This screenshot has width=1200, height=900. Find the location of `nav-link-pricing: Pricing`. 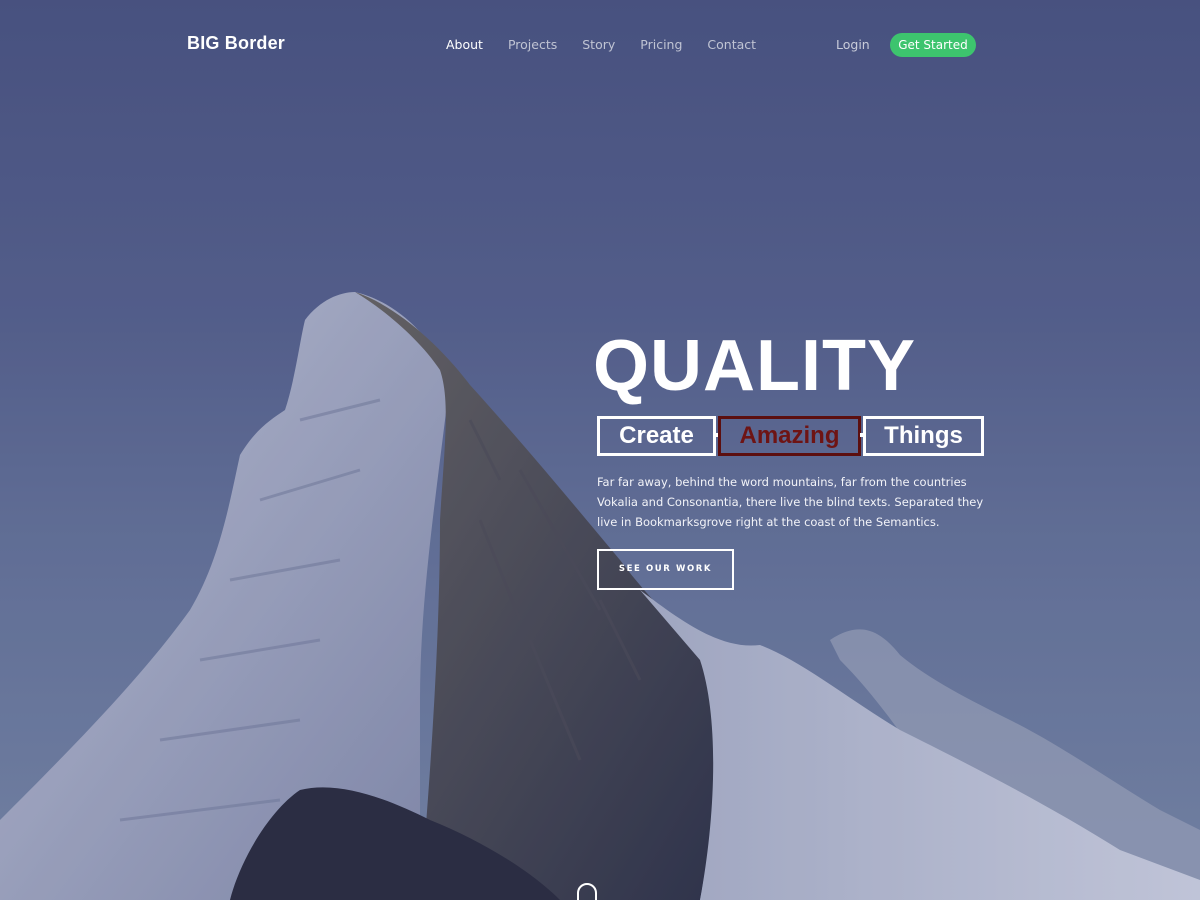

nav-link-pricing: Pricing is located at coordinates (661, 44).